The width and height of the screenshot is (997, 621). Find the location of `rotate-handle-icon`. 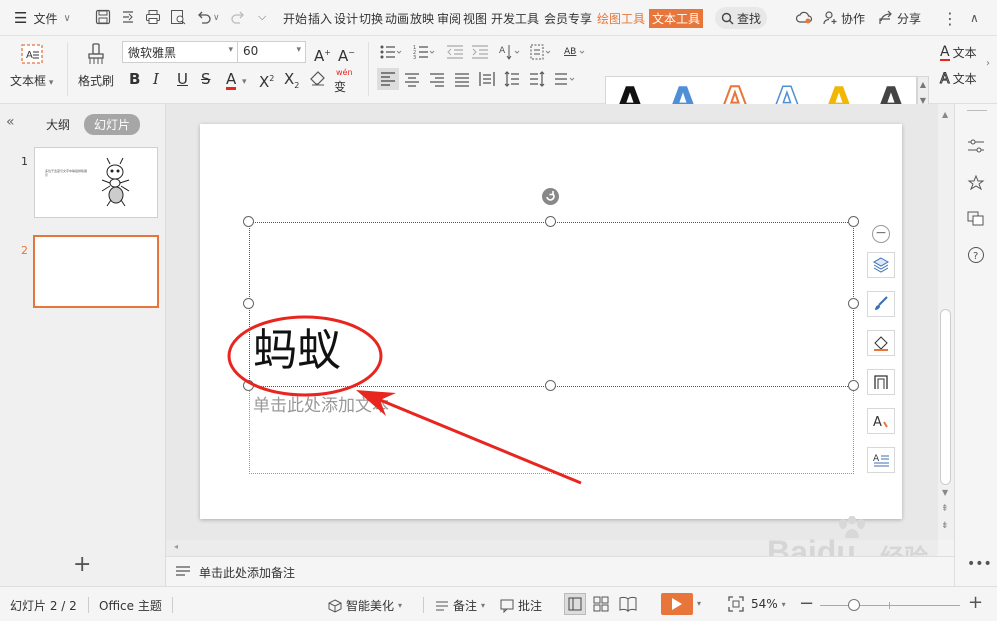

rotate-handle-icon is located at coordinates (550, 196).